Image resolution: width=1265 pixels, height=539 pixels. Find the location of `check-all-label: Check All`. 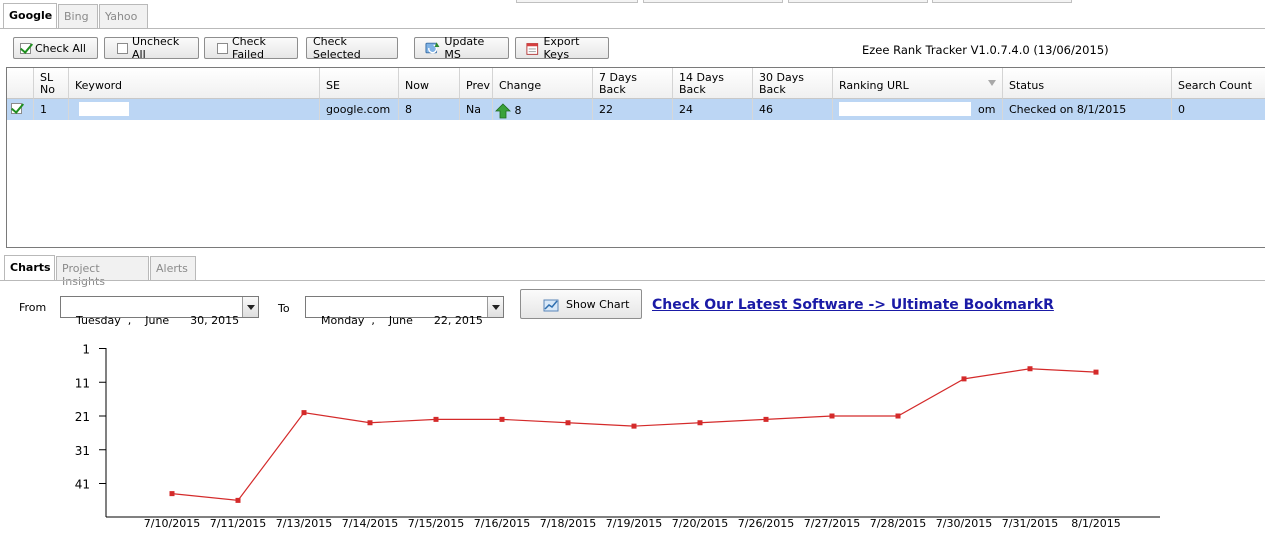

check-all-label: Check All is located at coordinates (60, 48).